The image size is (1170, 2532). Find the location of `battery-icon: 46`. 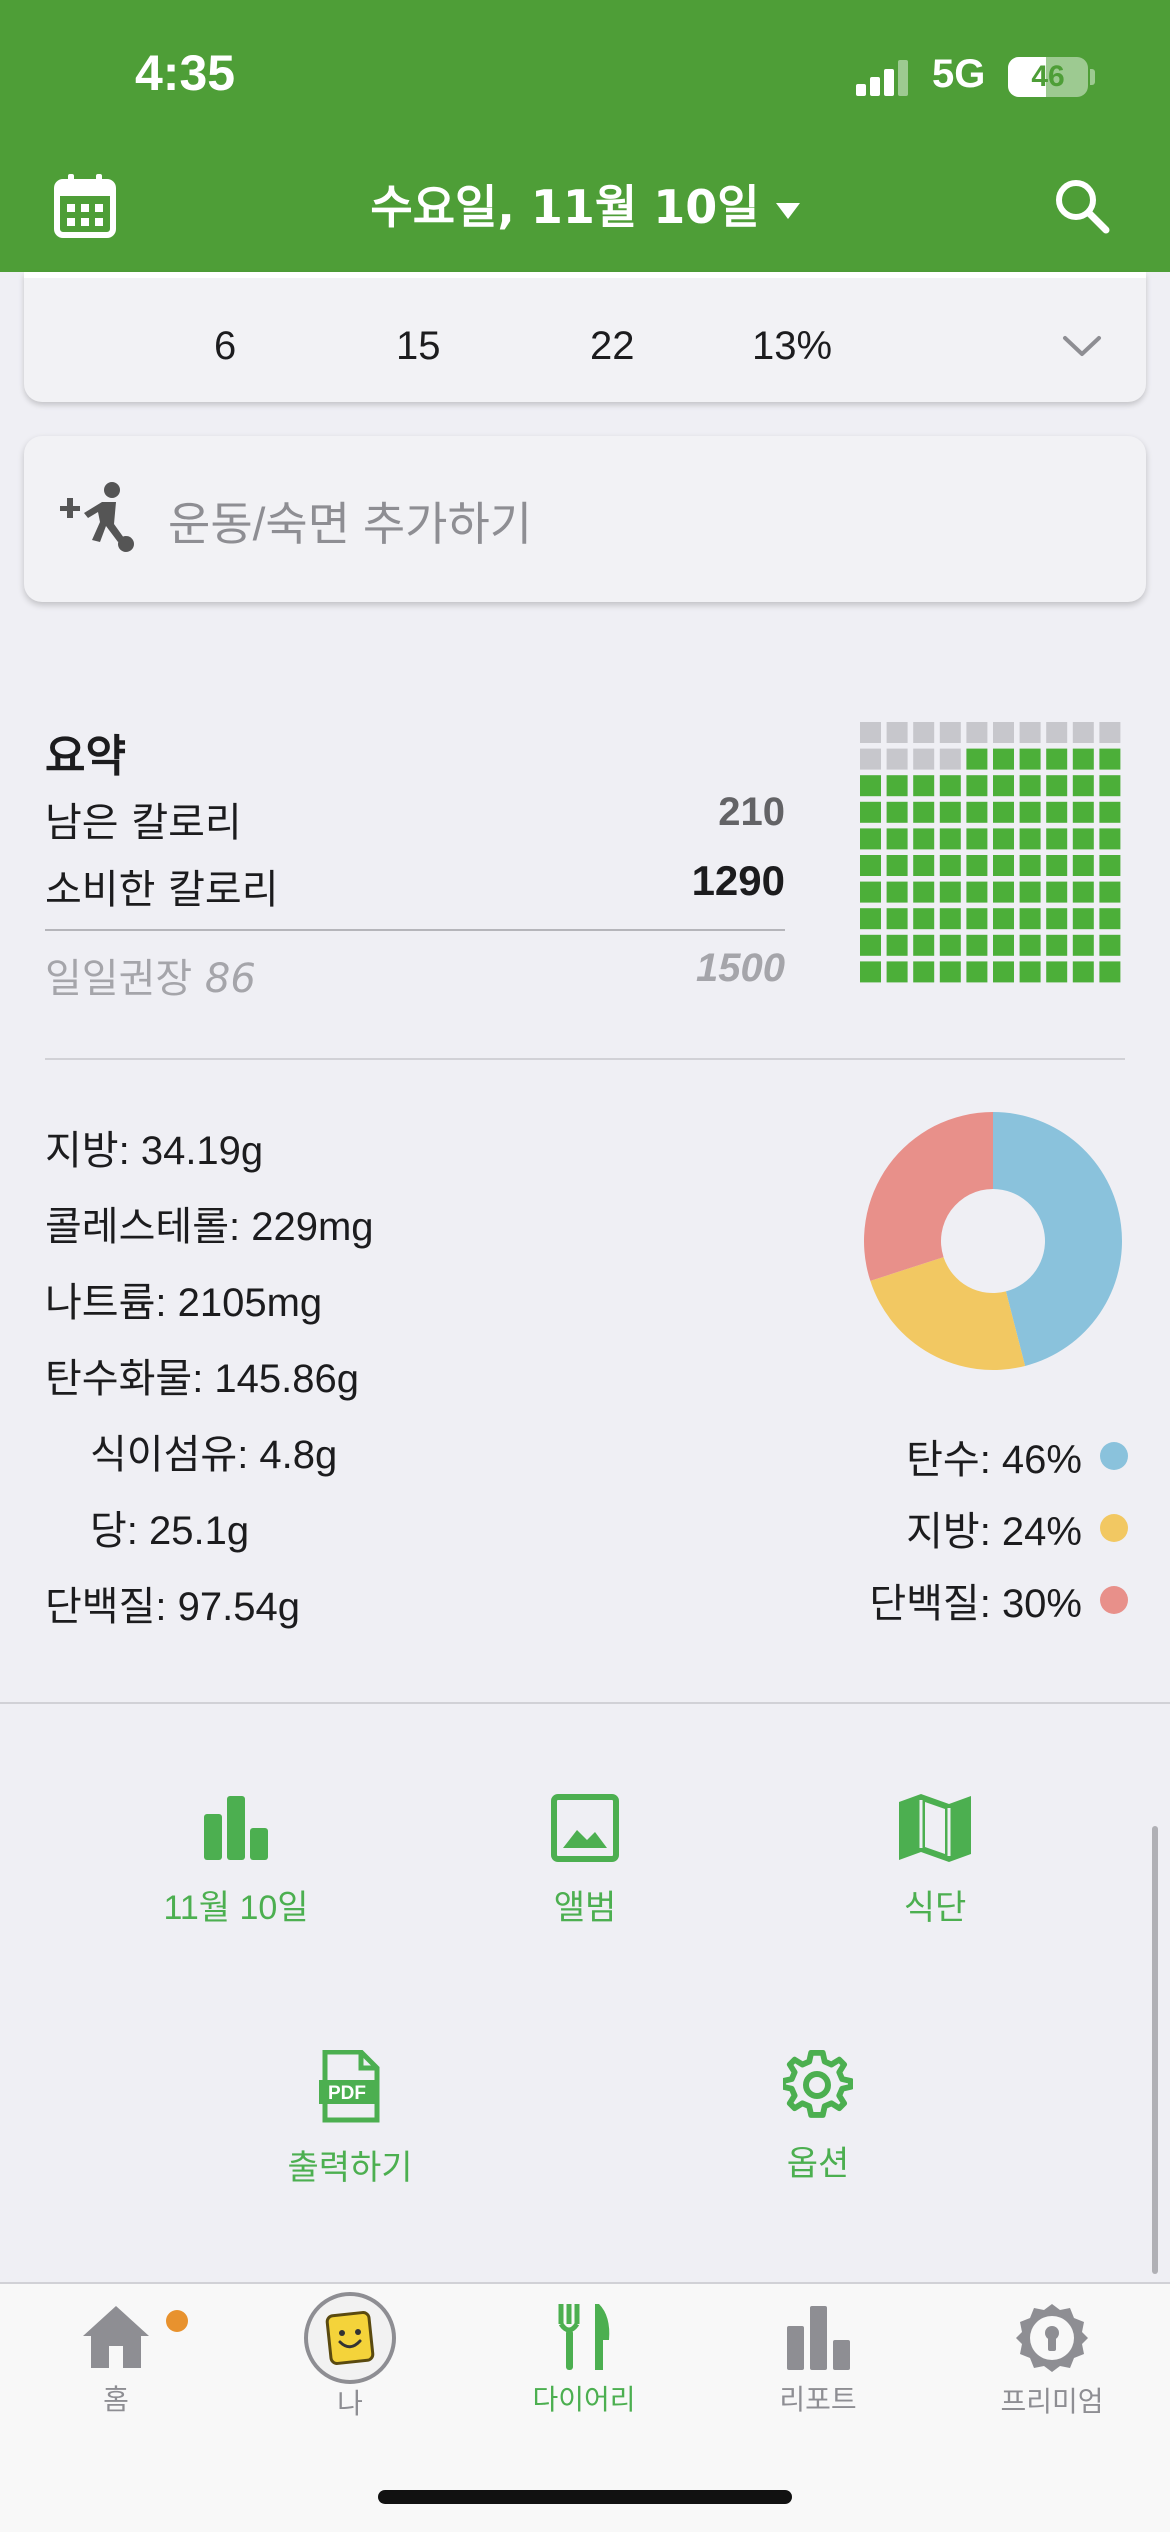

battery-icon: 46 is located at coordinates (1048, 77).